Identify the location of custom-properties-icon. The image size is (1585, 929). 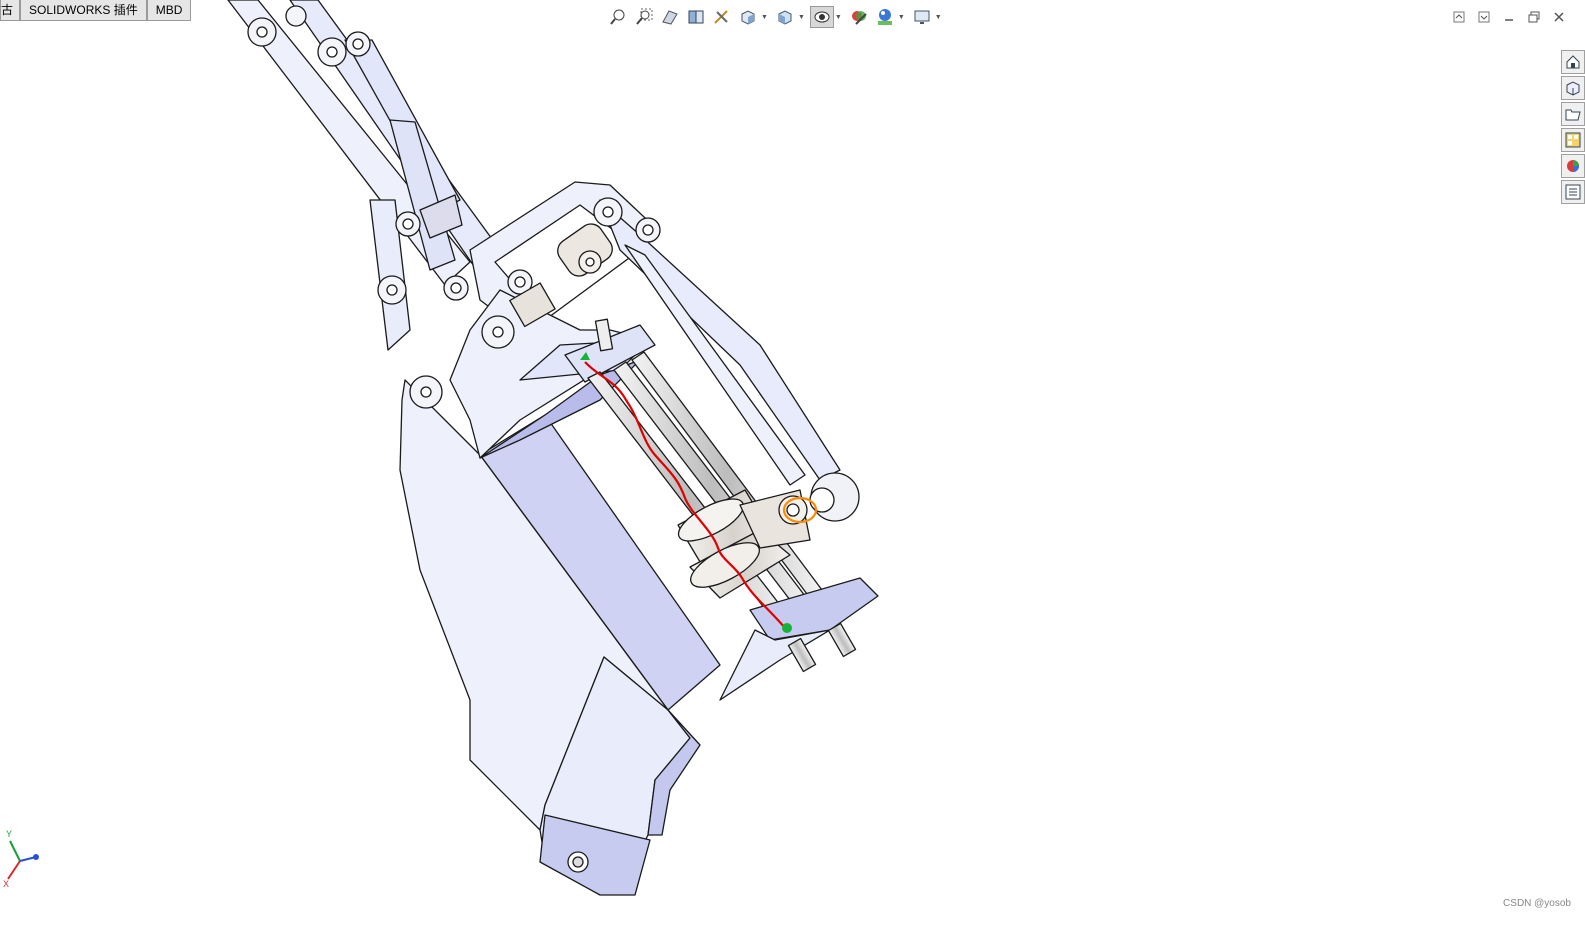
(1573, 192).